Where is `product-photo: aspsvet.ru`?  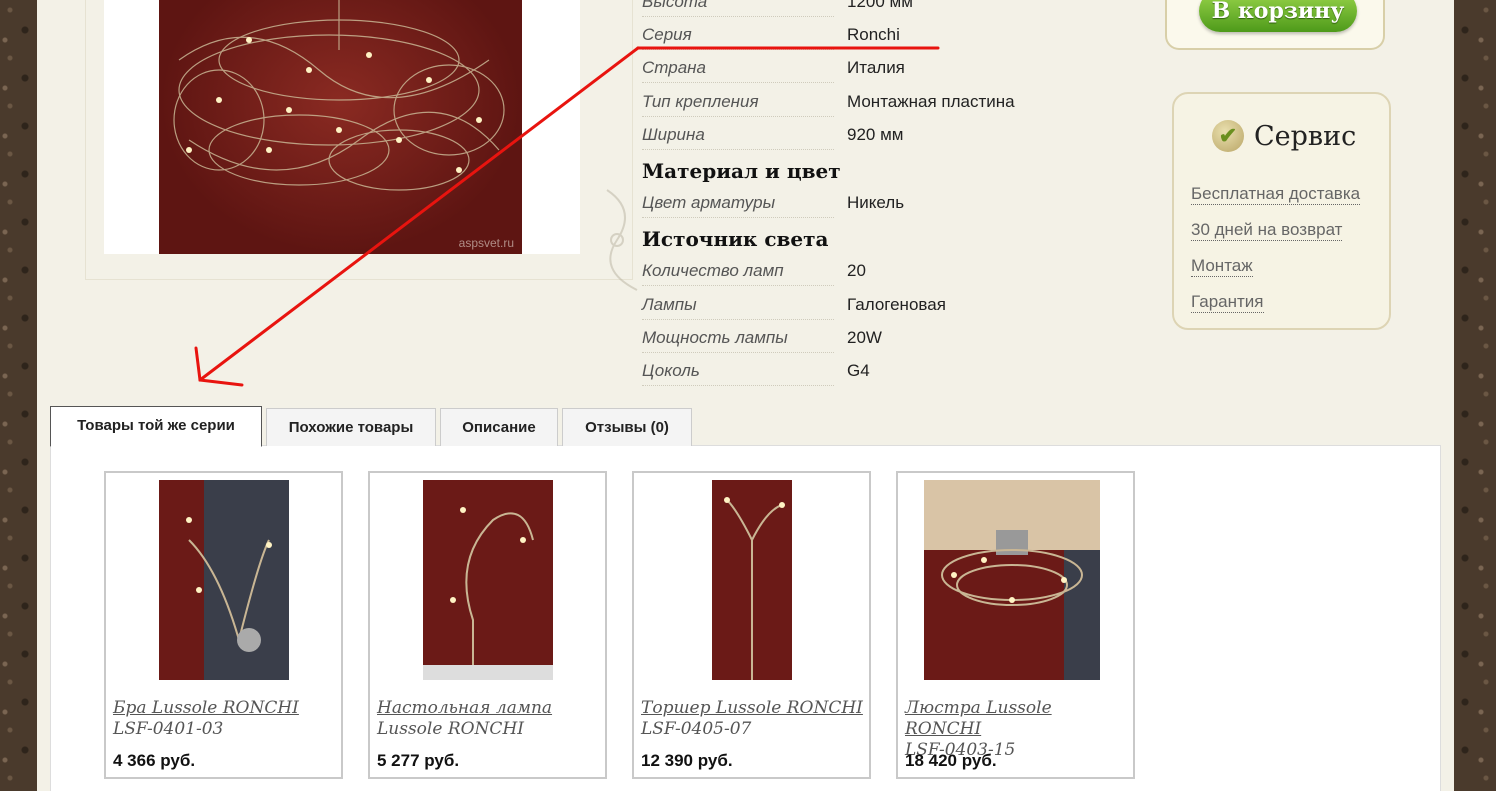
product-photo: aspsvet.ru is located at coordinates (342, 127).